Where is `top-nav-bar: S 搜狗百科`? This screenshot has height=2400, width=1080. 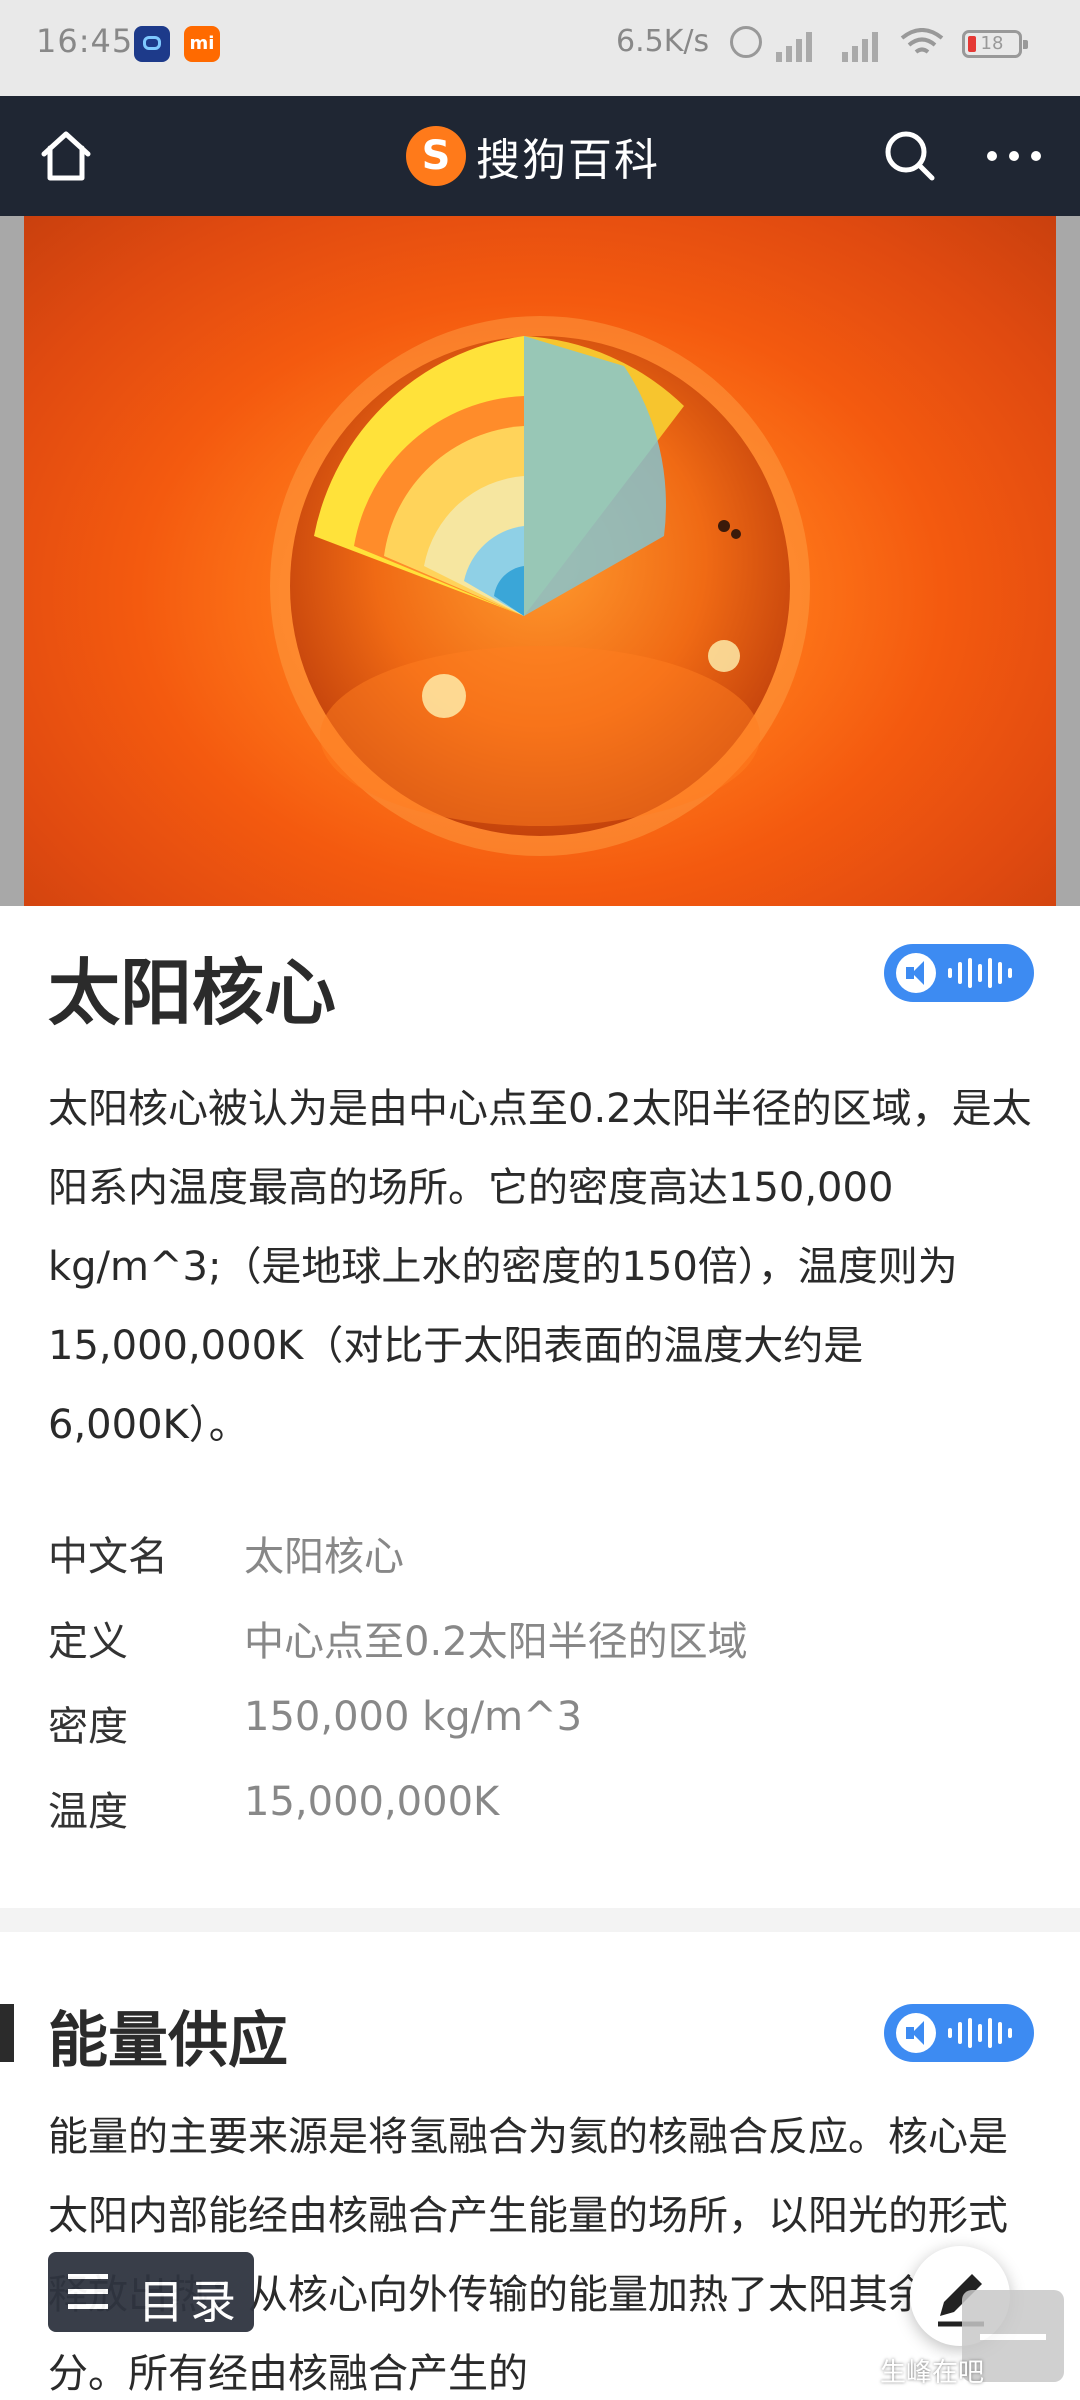
top-nav-bar: S 搜狗百科 is located at coordinates (540, 156).